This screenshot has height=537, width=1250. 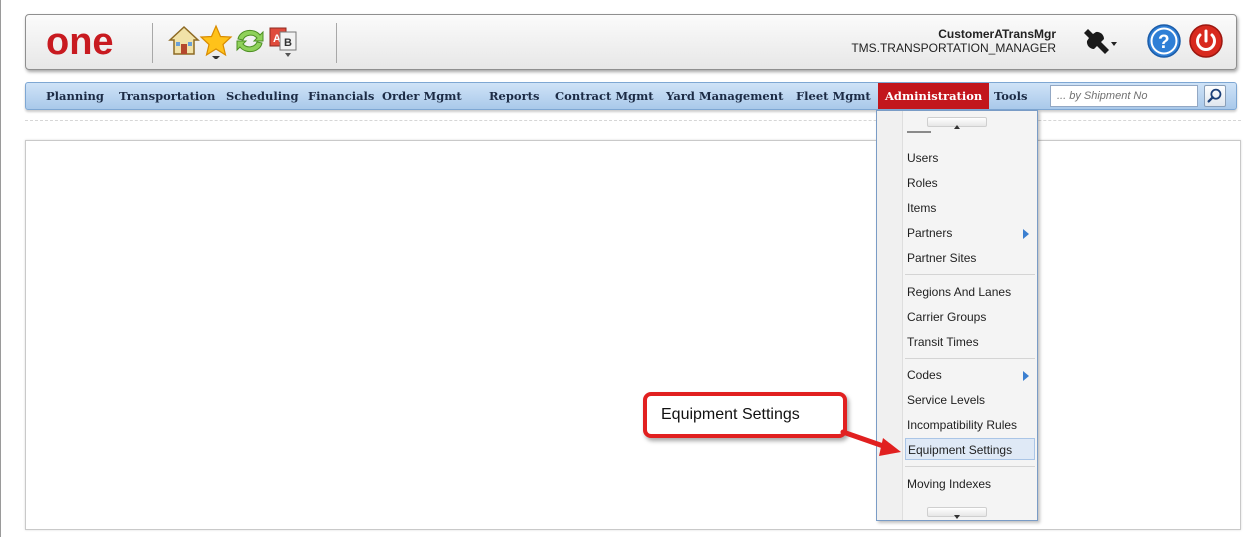 I want to click on nav-reports: Reports, so click(x=514, y=96).